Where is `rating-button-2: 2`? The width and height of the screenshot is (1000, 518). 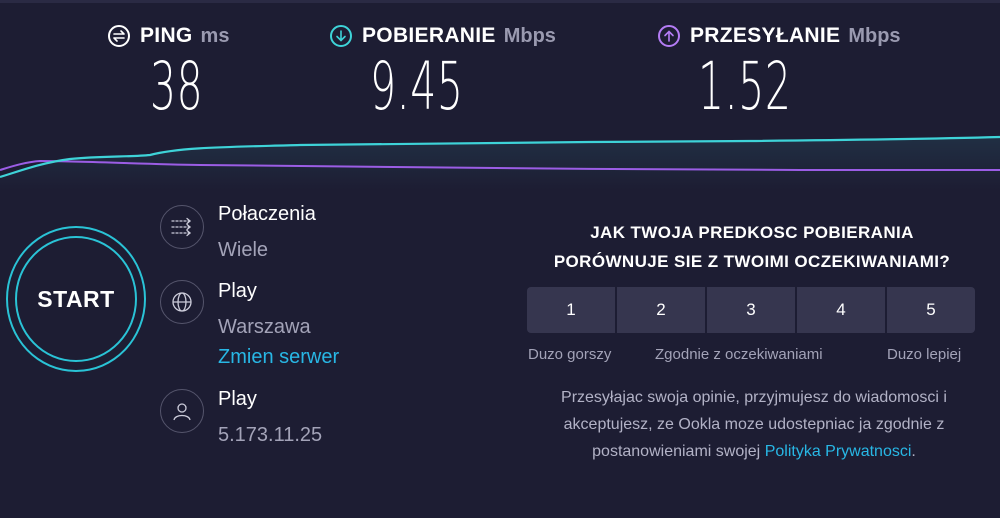
rating-button-2: 2 is located at coordinates (661, 310).